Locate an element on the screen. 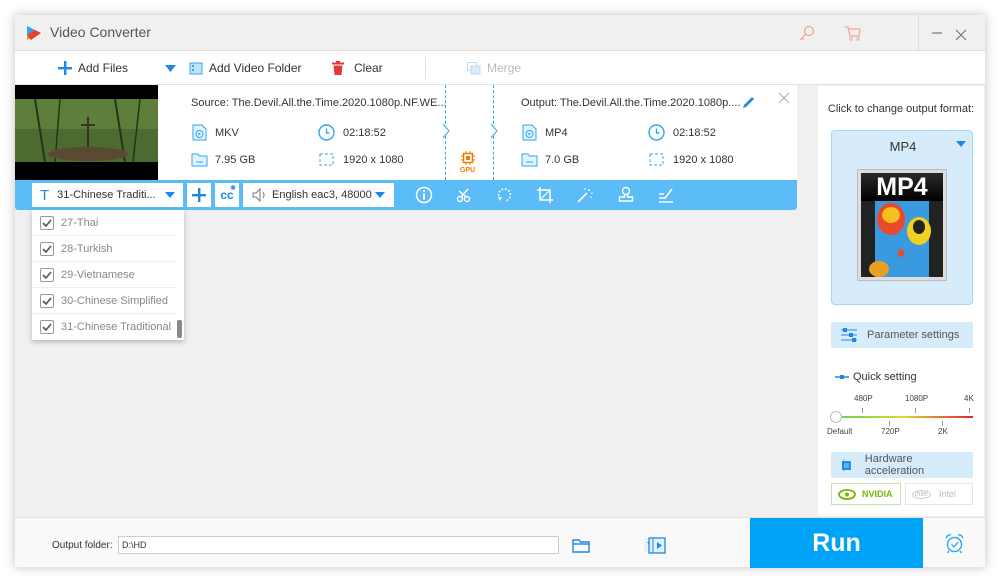 The height and width of the screenshot is (582, 1000). folder-size-icon is located at coordinates (529, 160).